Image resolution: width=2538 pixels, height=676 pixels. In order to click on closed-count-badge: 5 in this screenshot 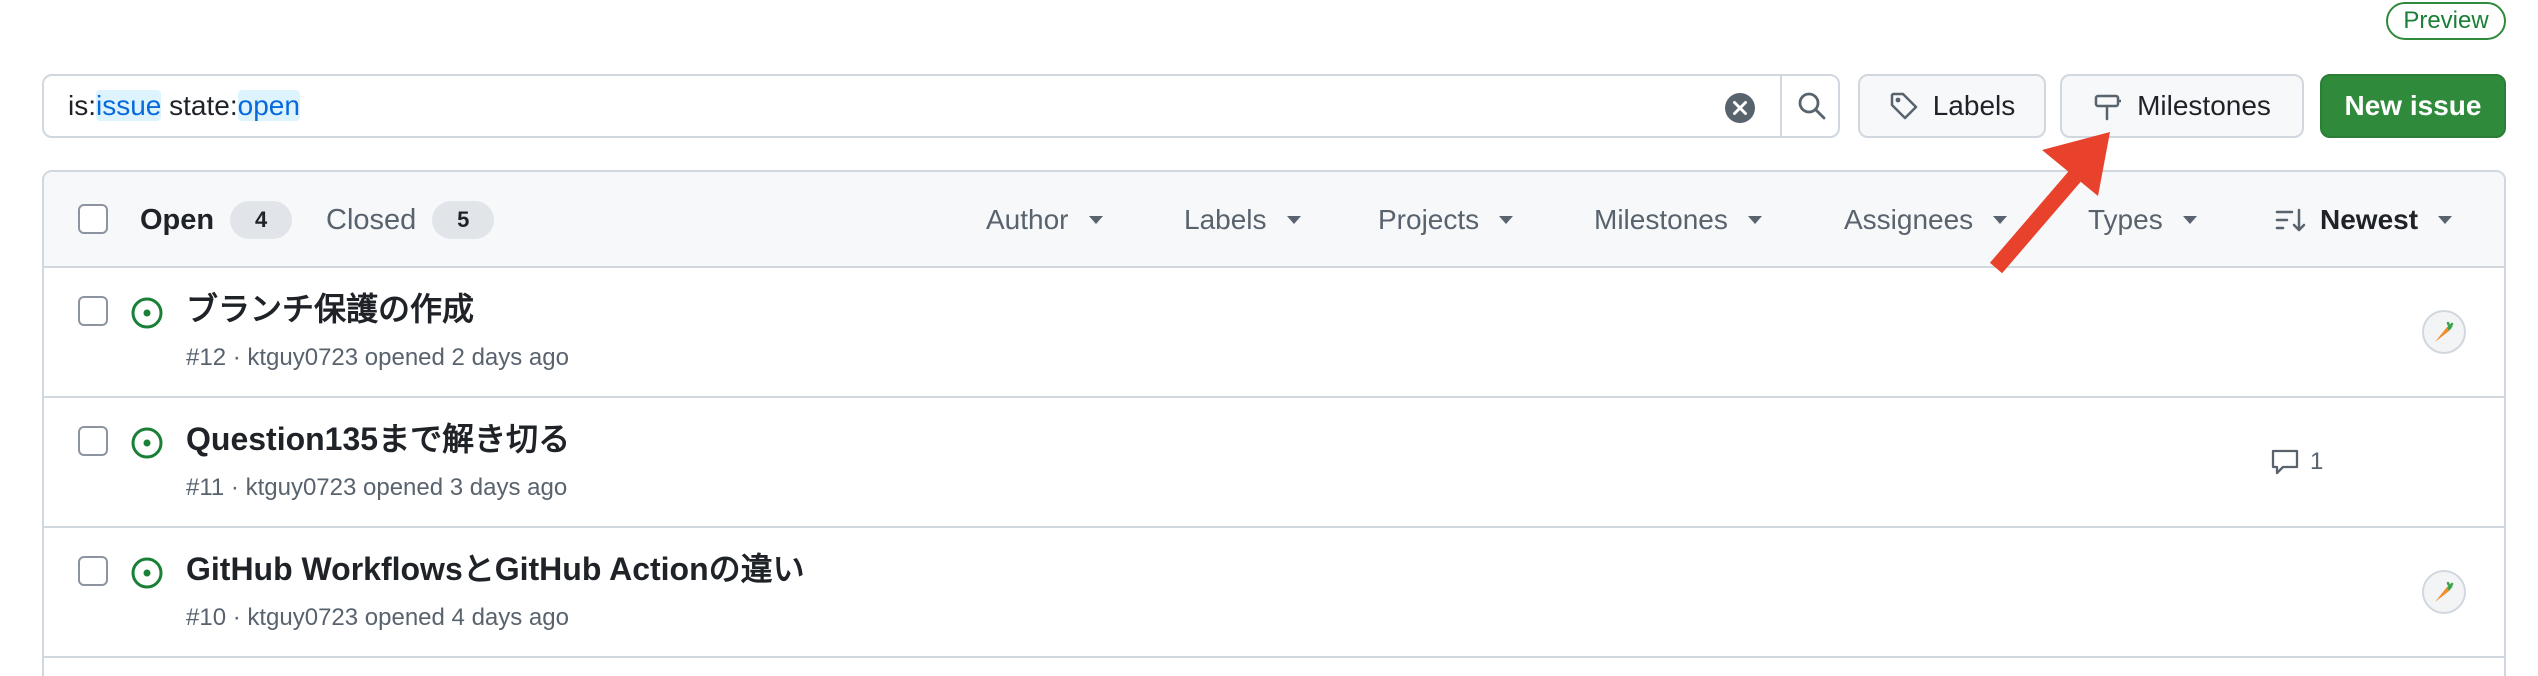, I will do `click(463, 220)`.